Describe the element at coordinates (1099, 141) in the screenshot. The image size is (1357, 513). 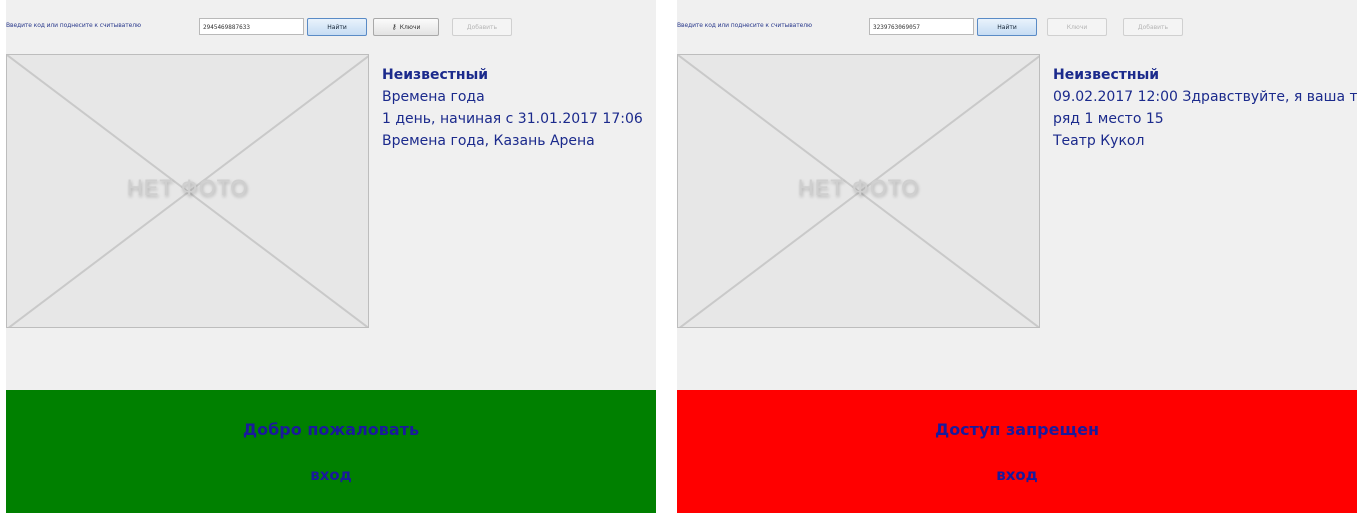
I see `event-venue: Театр Кукол` at that location.